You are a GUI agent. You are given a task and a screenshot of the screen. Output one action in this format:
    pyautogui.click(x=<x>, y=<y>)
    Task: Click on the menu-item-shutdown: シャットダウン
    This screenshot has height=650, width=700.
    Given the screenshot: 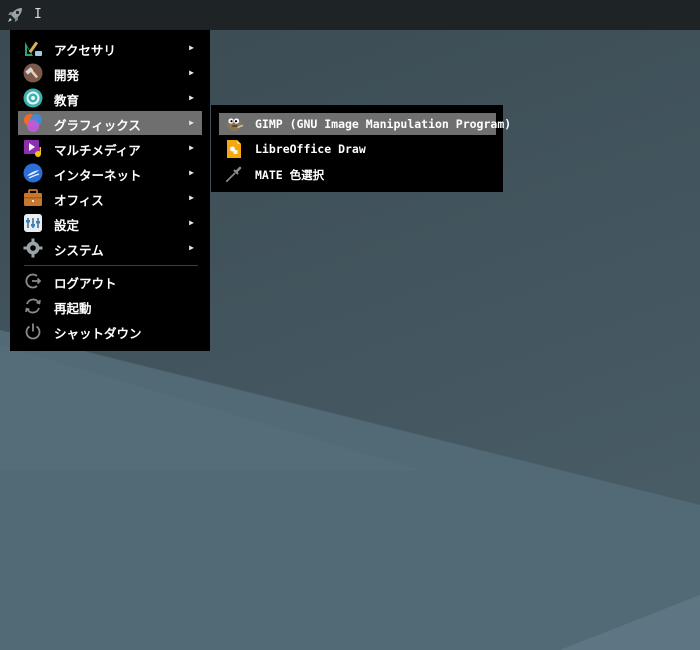 What is the action you would take?
    pyautogui.click(x=110, y=331)
    